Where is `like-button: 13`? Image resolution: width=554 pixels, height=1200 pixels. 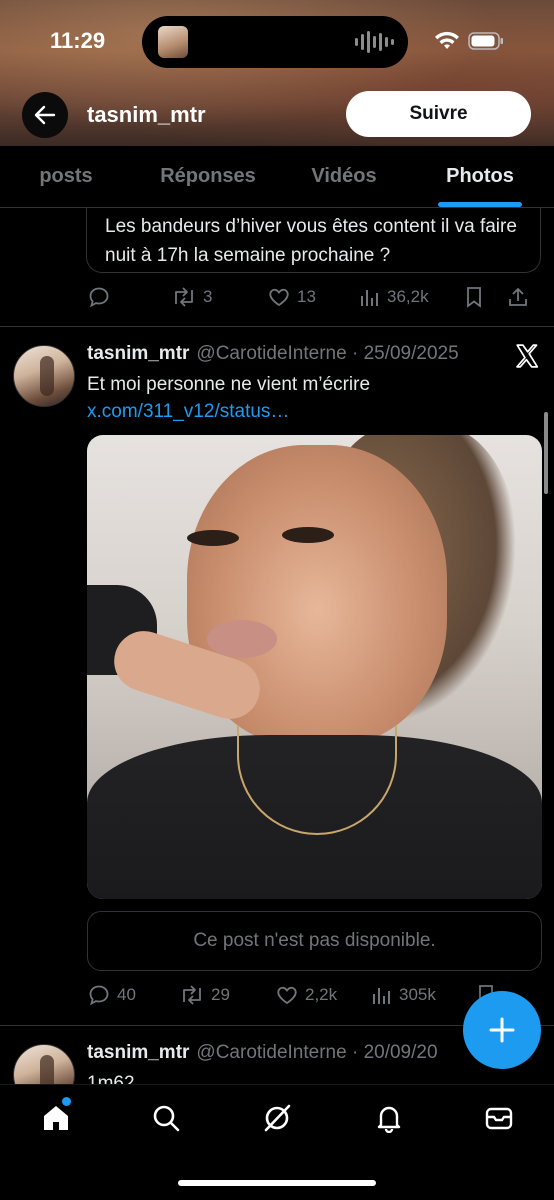 like-button: 13 is located at coordinates (313, 297).